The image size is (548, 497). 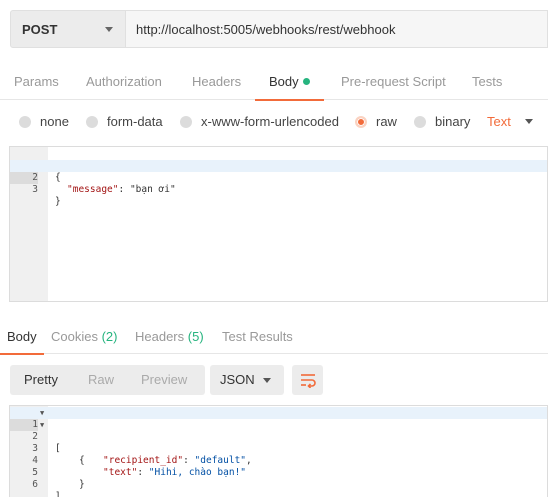 I want to click on line-number: 3, so click(x=35, y=189).